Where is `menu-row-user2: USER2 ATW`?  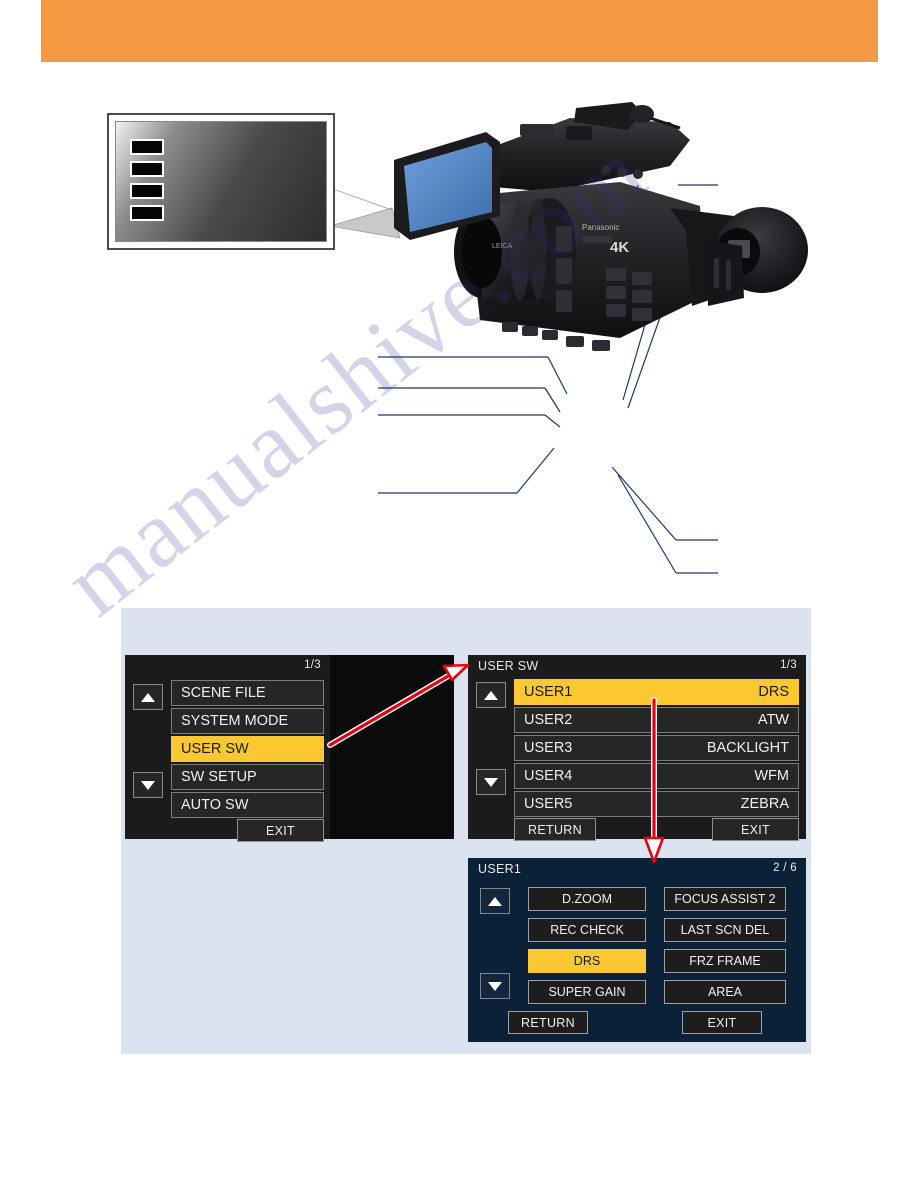
menu-row-user2: USER2 ATW is located at coordinates (656, 720).